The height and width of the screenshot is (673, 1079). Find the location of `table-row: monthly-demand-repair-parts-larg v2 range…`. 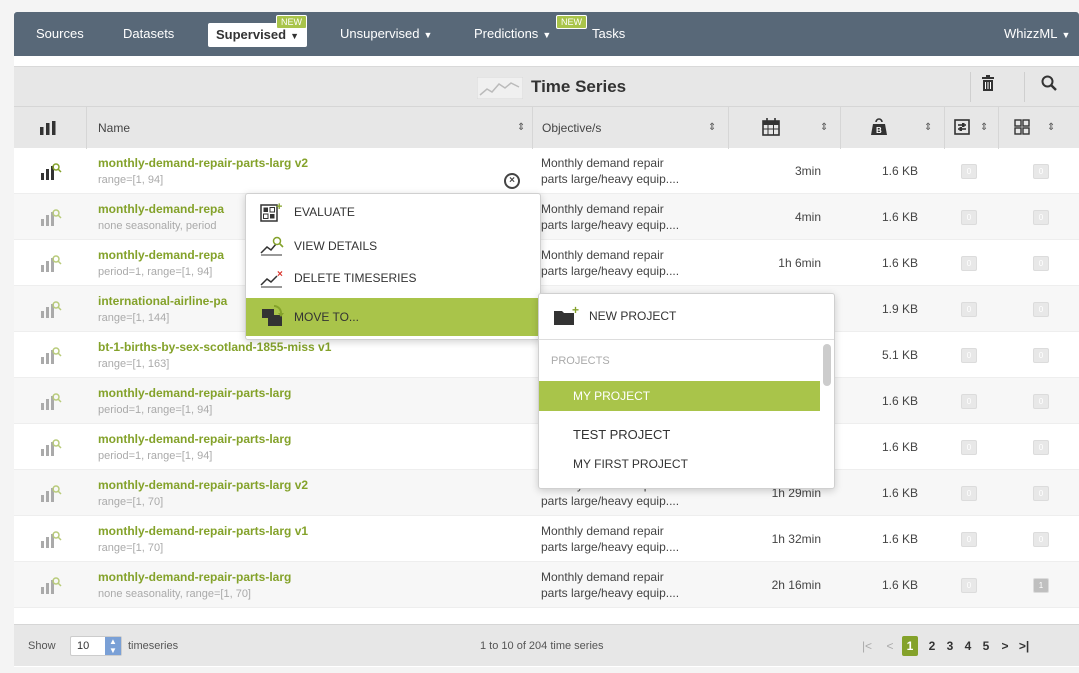

table-row: monthly-demand-repair-parts-larg v2 range… is located at coordinates (546, 171).